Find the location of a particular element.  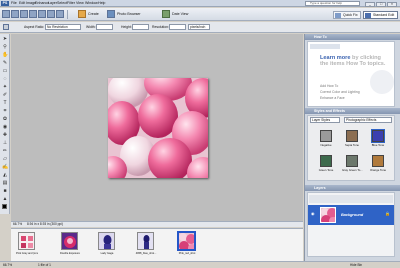

eye-icon: ◉ is located at coordinates (313, 214).